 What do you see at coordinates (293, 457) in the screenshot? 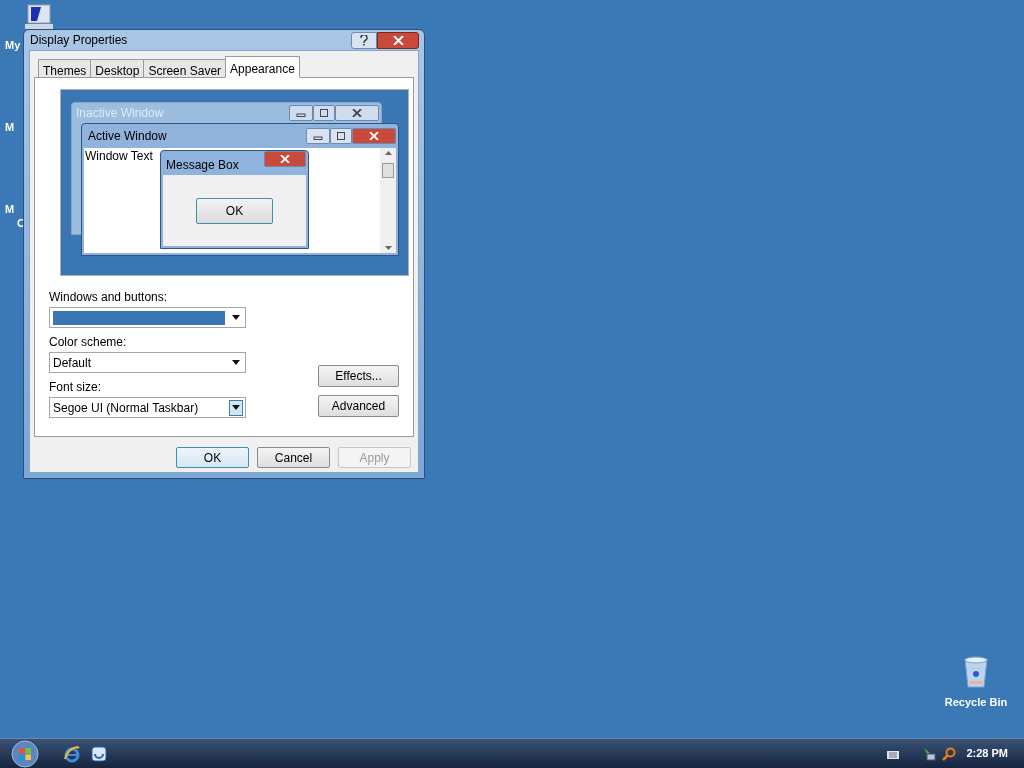
I see `dialog-button: Cancel` at bounding box center [293, 457].